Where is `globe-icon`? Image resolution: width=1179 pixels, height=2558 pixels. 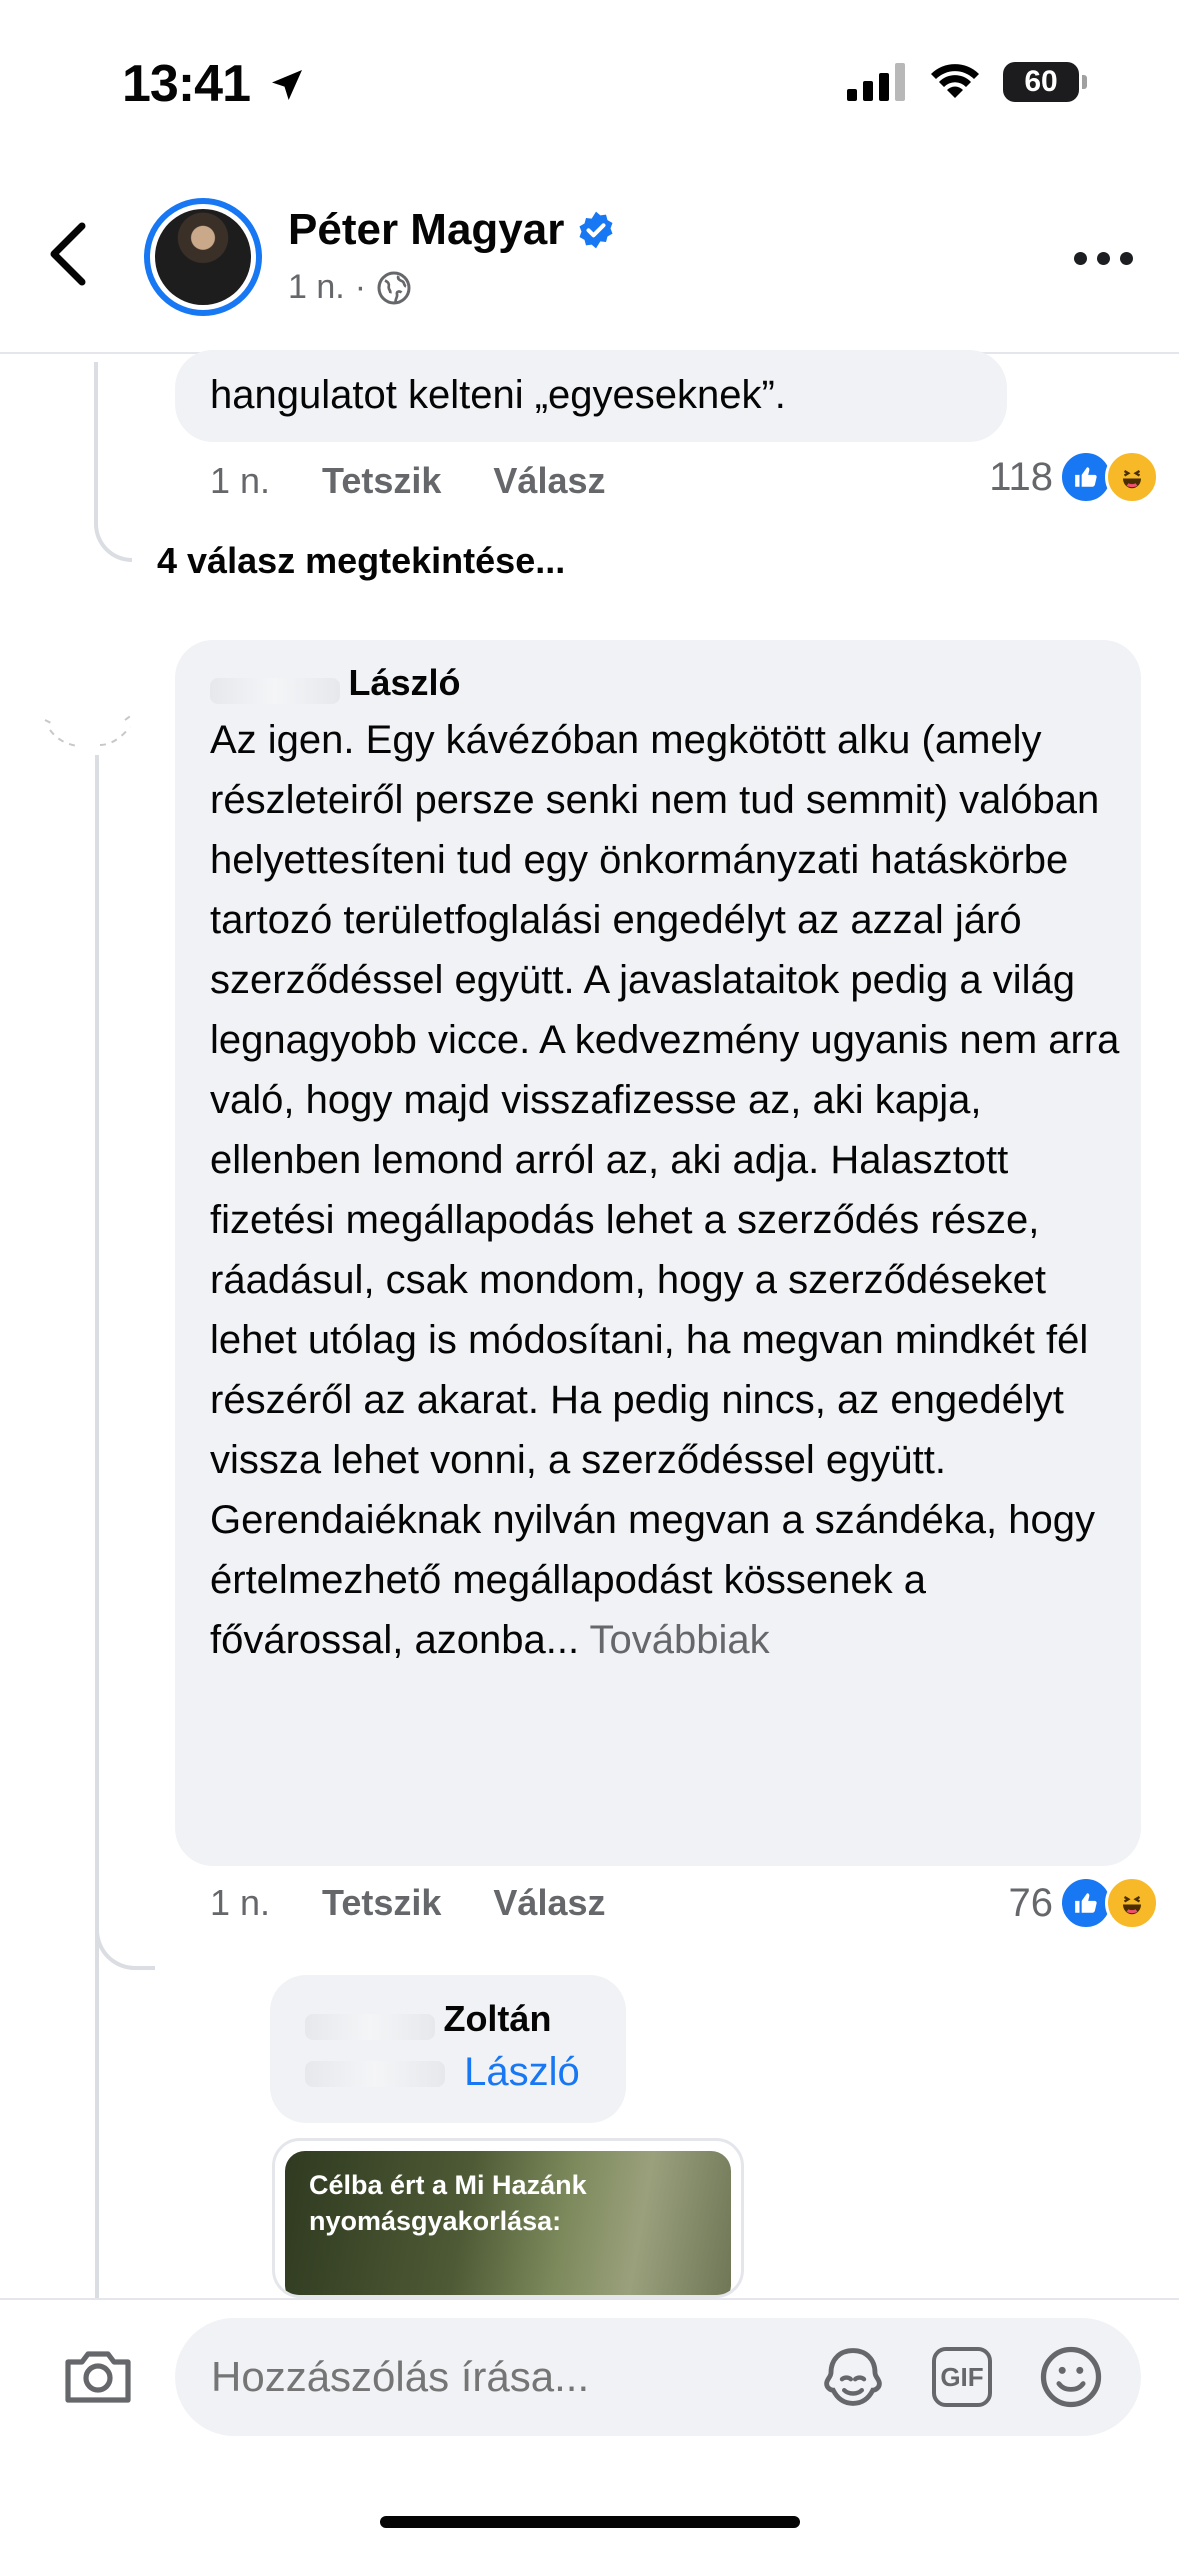 globe-icon is located at coordinates (394, 287).